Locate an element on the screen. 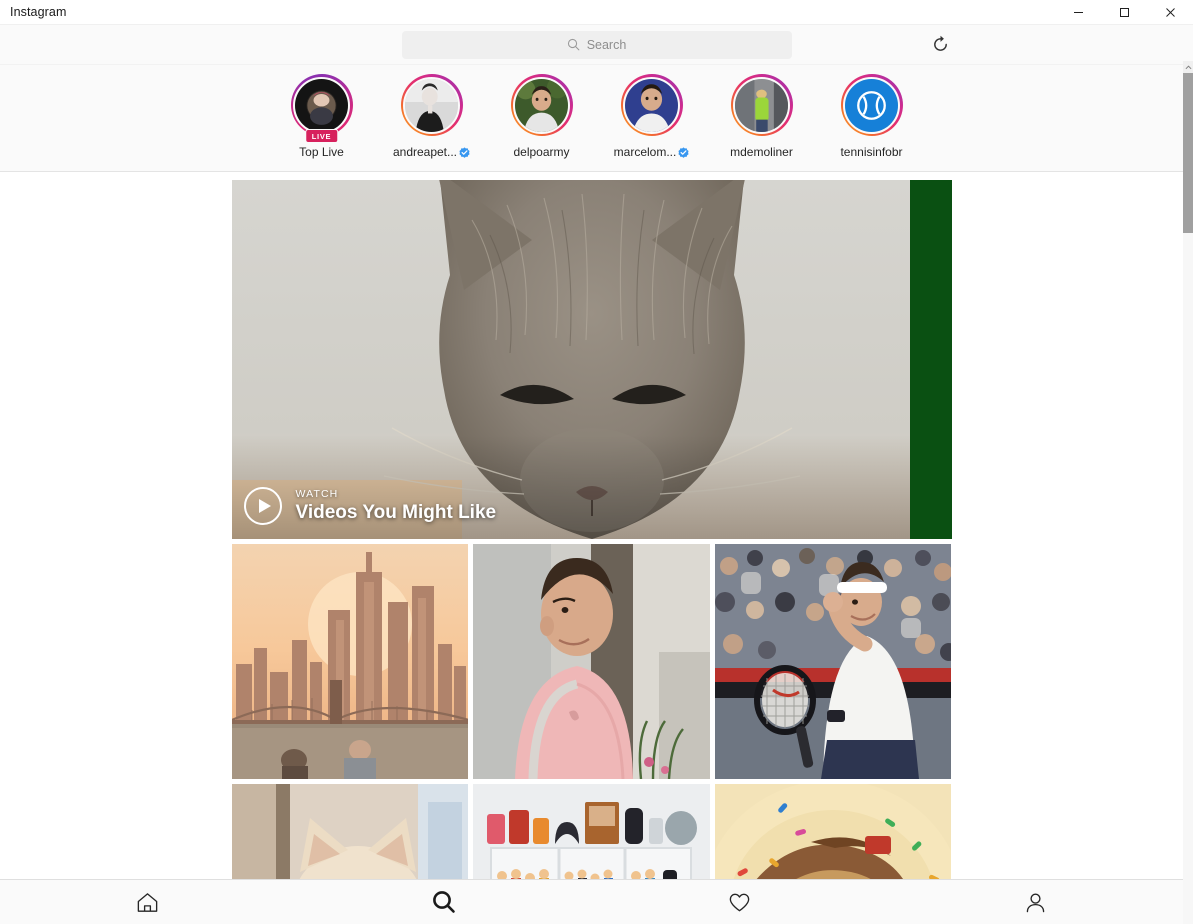  home-icon is located at coordinates (148, 902).